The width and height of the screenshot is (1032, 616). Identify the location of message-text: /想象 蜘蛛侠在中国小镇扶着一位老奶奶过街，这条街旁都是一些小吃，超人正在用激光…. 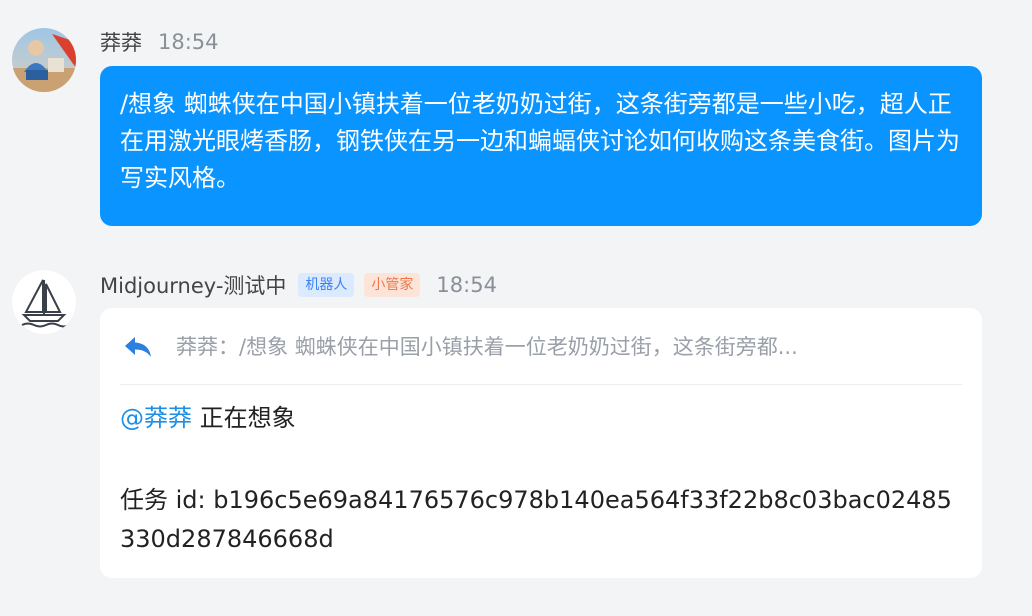
(540, 141).